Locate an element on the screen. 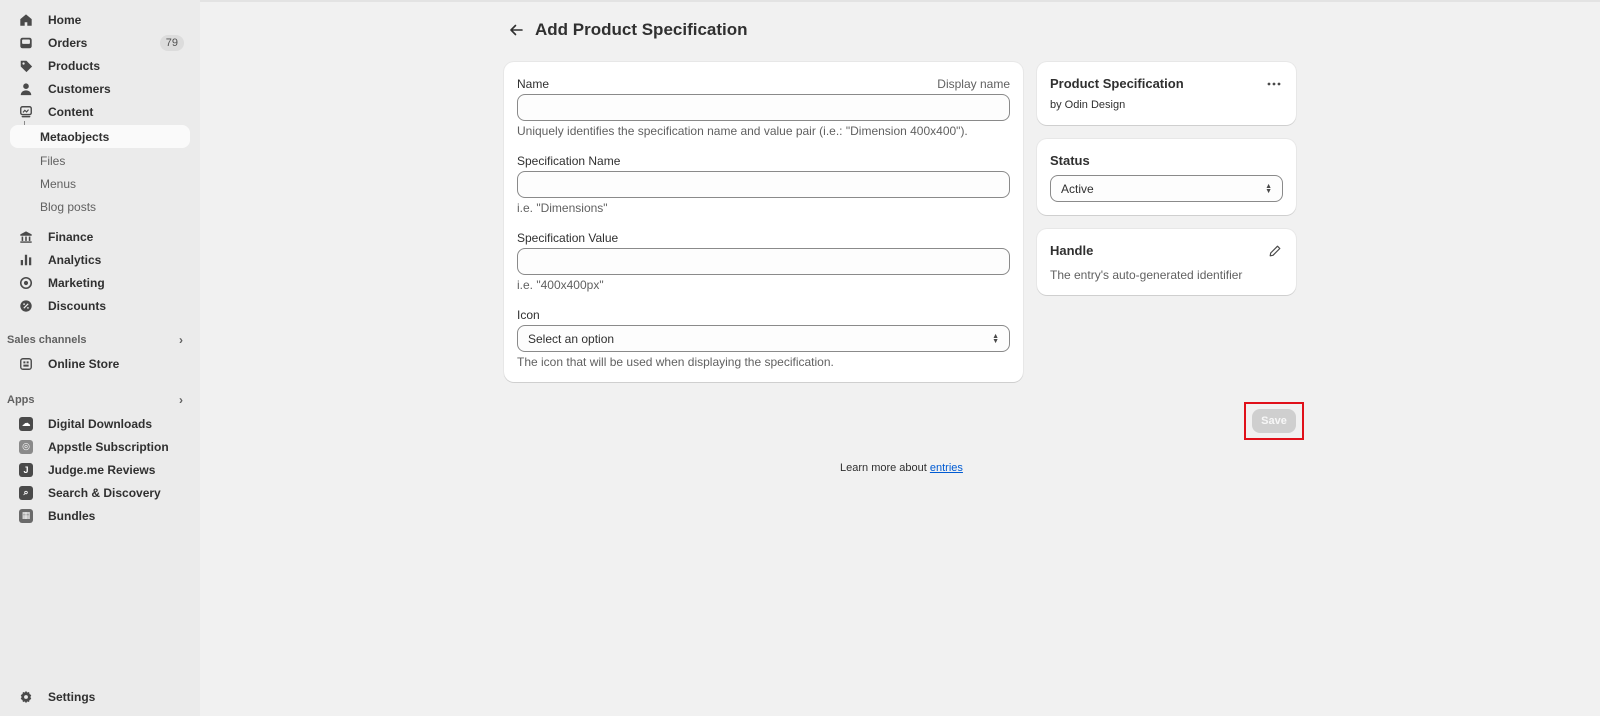 The width and height of the screenshot is (1600, 716). specification-value-help-text: i.e. "400x400px" is located at coordinates (560, 285).